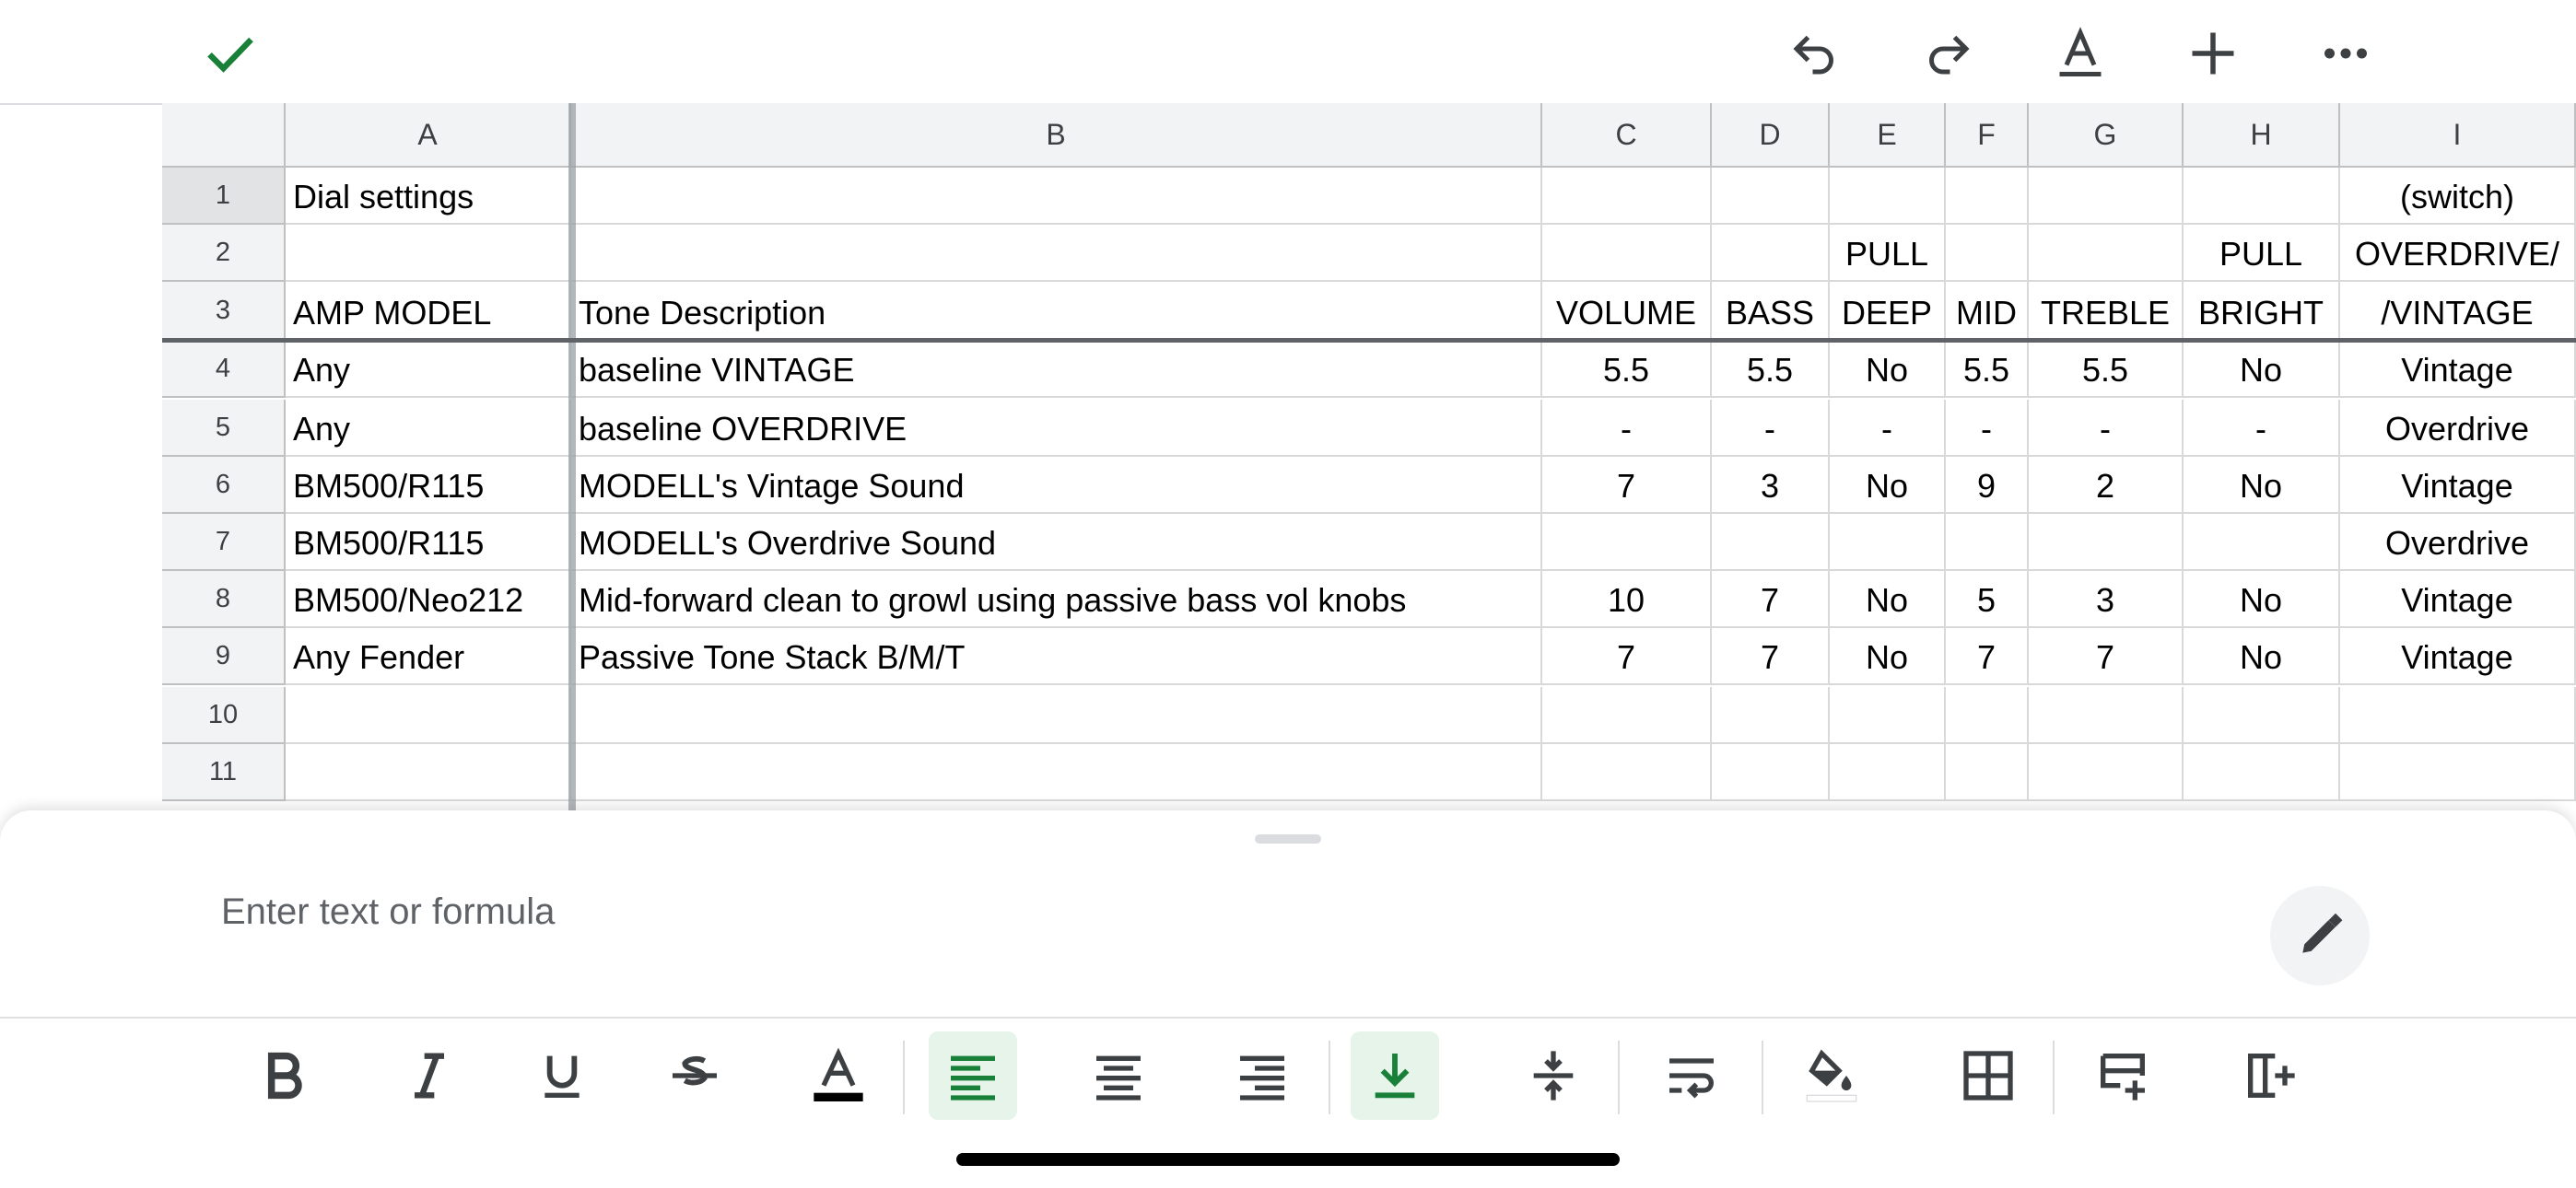  I want to click on bold-icon, so click(284, 1075).